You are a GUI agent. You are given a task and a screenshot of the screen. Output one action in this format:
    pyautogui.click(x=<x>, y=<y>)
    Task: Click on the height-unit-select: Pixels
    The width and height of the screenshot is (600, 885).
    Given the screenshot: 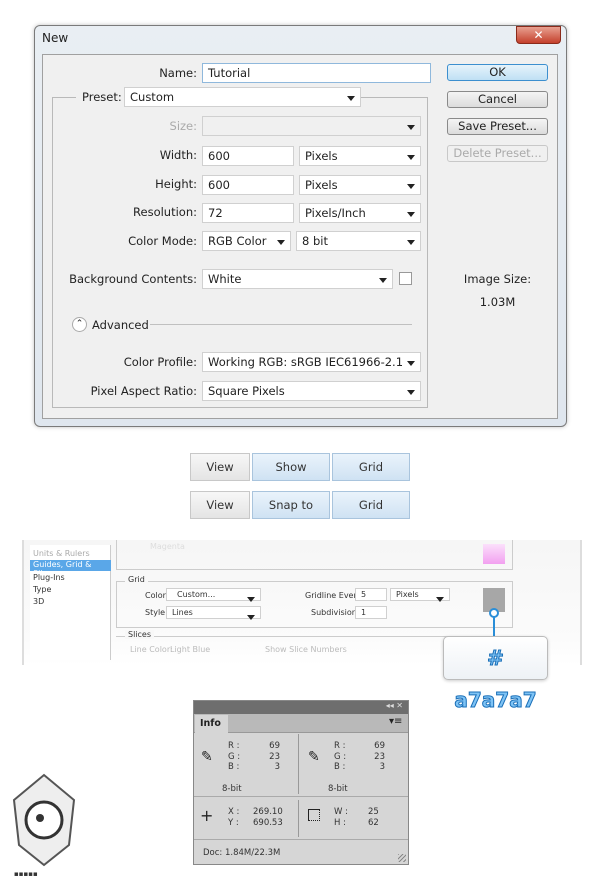 What is the action you would take?
    pyautogui.click(x=360, y=185)
    